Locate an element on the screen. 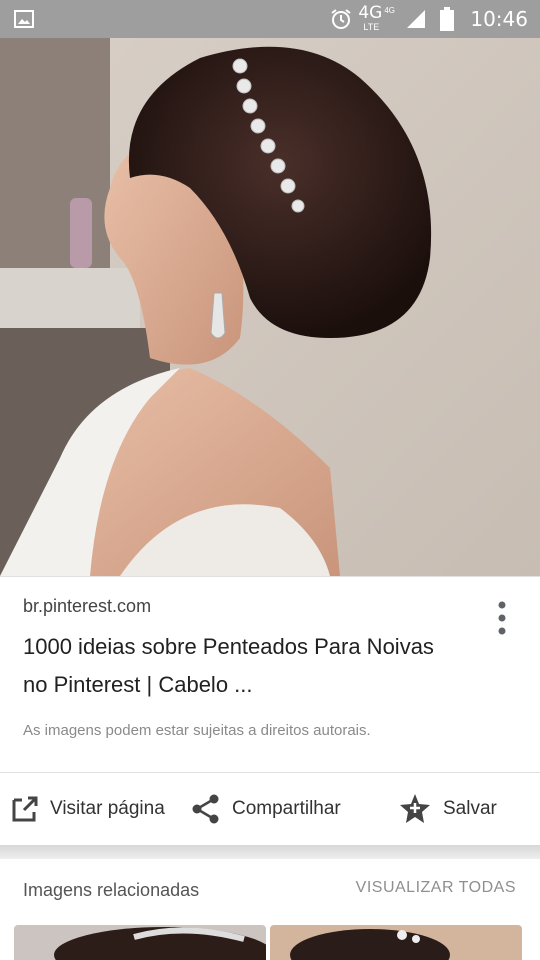  network-label: 4G is located at coordinates (370, 13).